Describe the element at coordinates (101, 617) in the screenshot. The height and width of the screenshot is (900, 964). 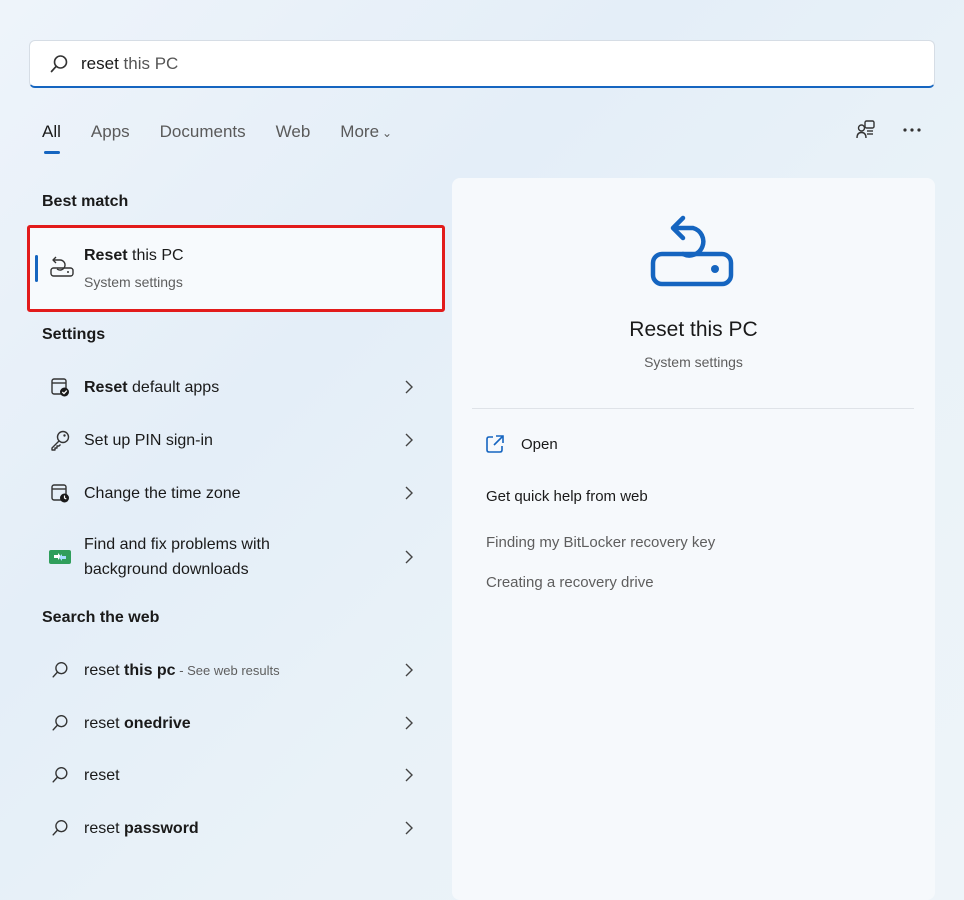
I see `search-web-heading: Search the web` at that location.